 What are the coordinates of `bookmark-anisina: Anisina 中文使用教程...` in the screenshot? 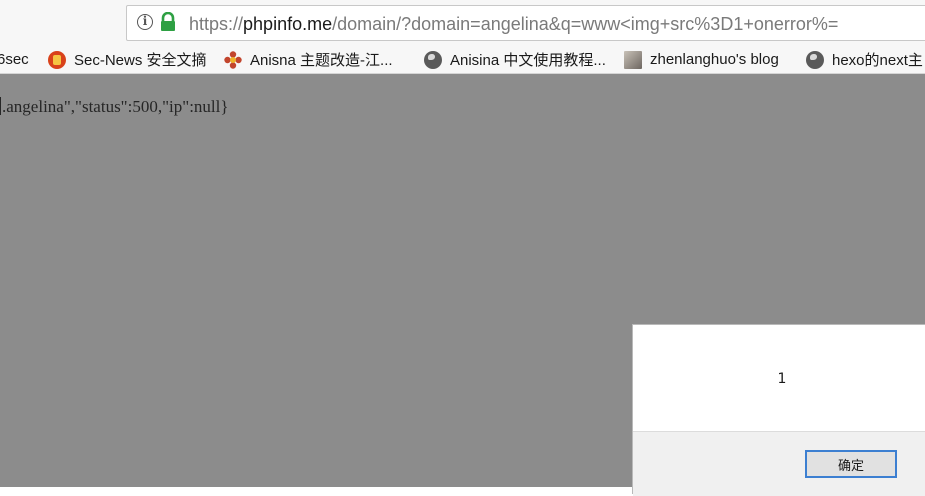 It's located at (515, 59).